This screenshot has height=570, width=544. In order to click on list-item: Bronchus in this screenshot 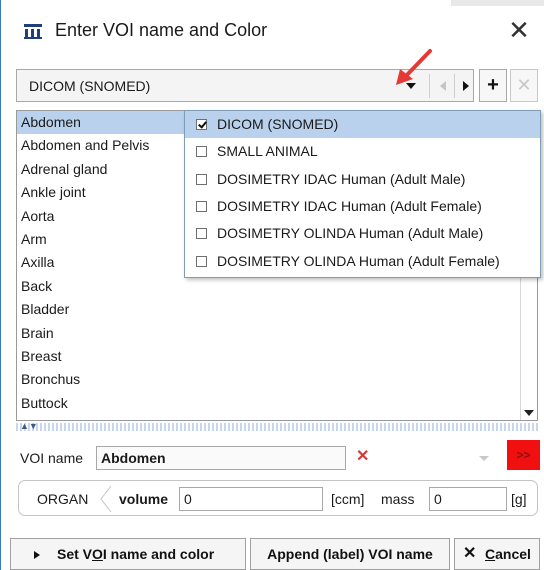, I will do `click(267, 379)`.